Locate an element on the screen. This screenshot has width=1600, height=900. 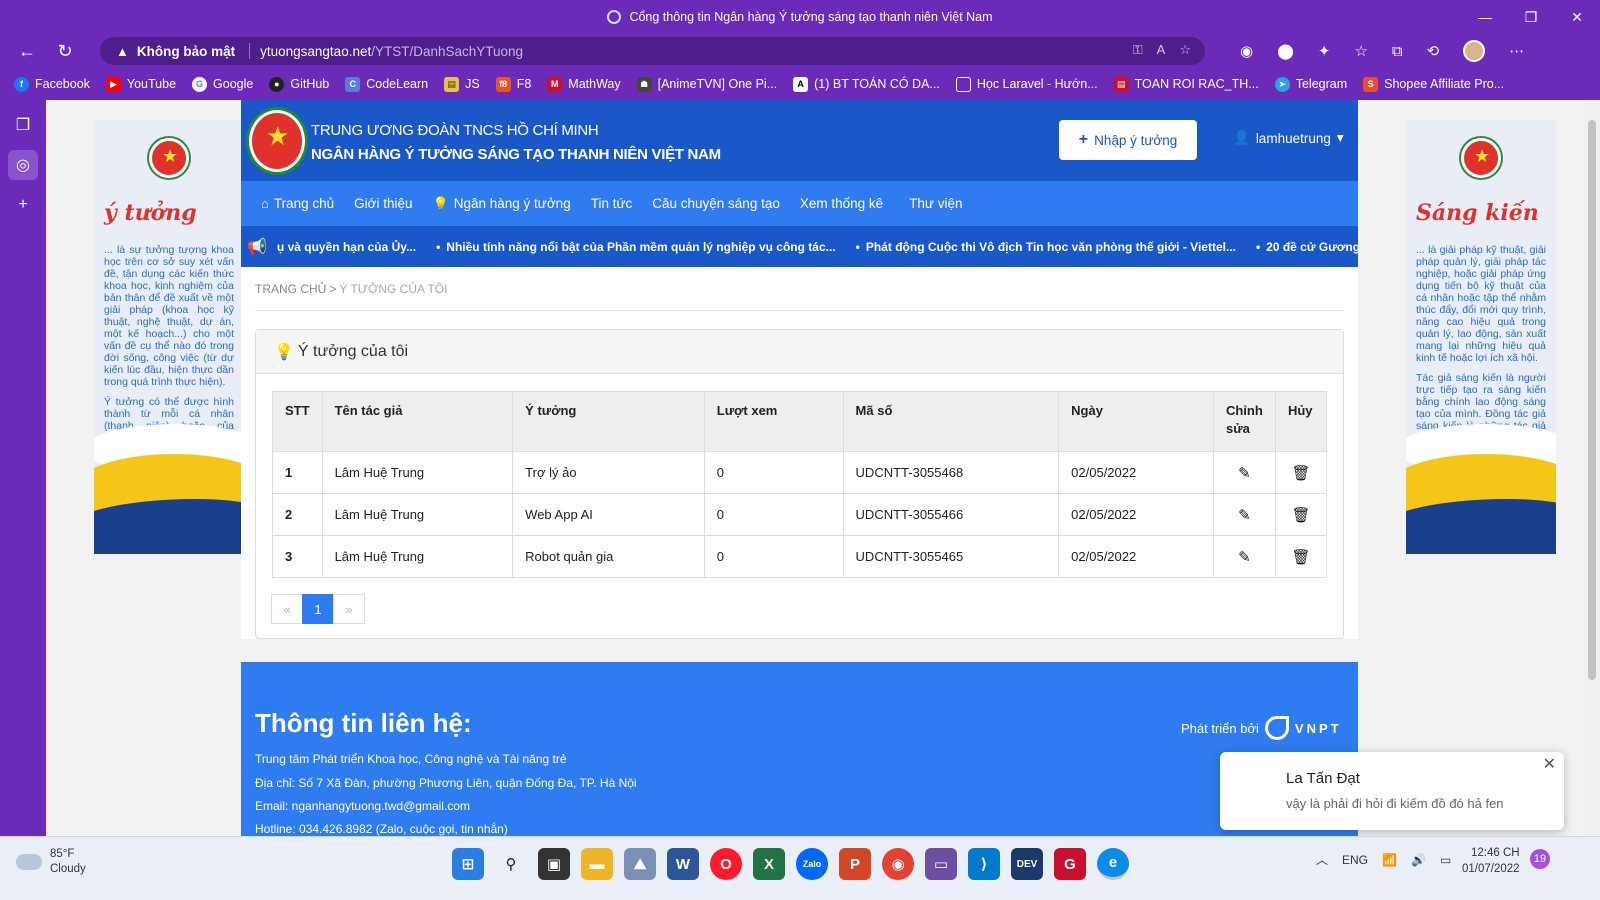
bookmark-mathway: M MathWay is located at coordinates (584, 84).